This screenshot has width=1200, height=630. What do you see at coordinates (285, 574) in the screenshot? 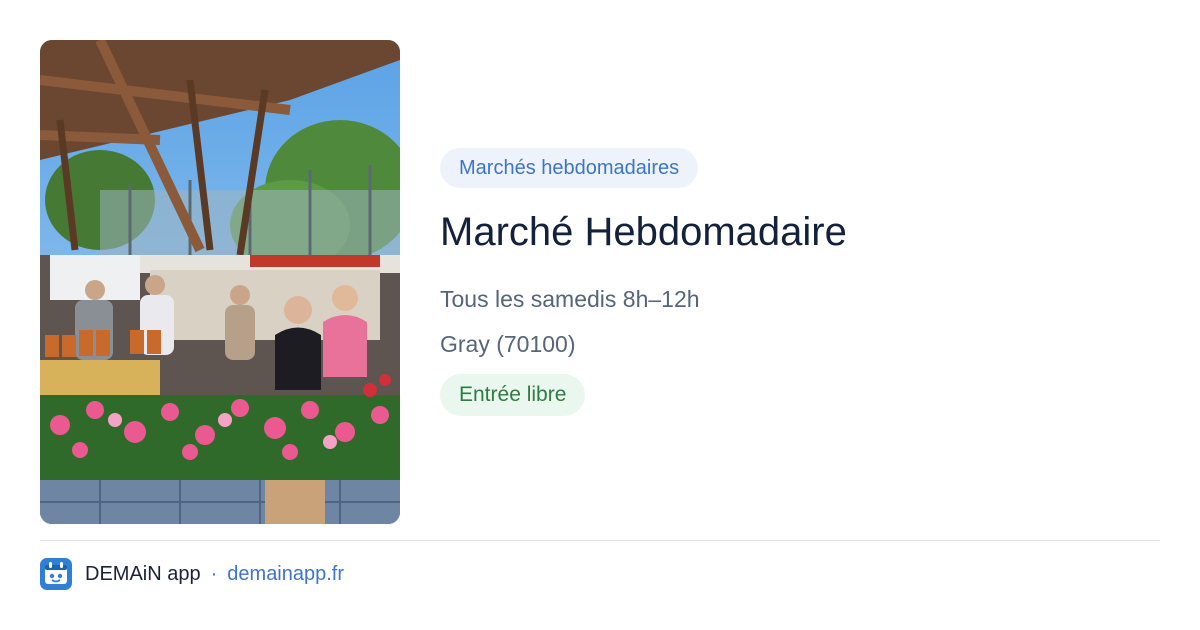
I see `app-website-link: demainapp.fr` at bounding box center [285, 574].